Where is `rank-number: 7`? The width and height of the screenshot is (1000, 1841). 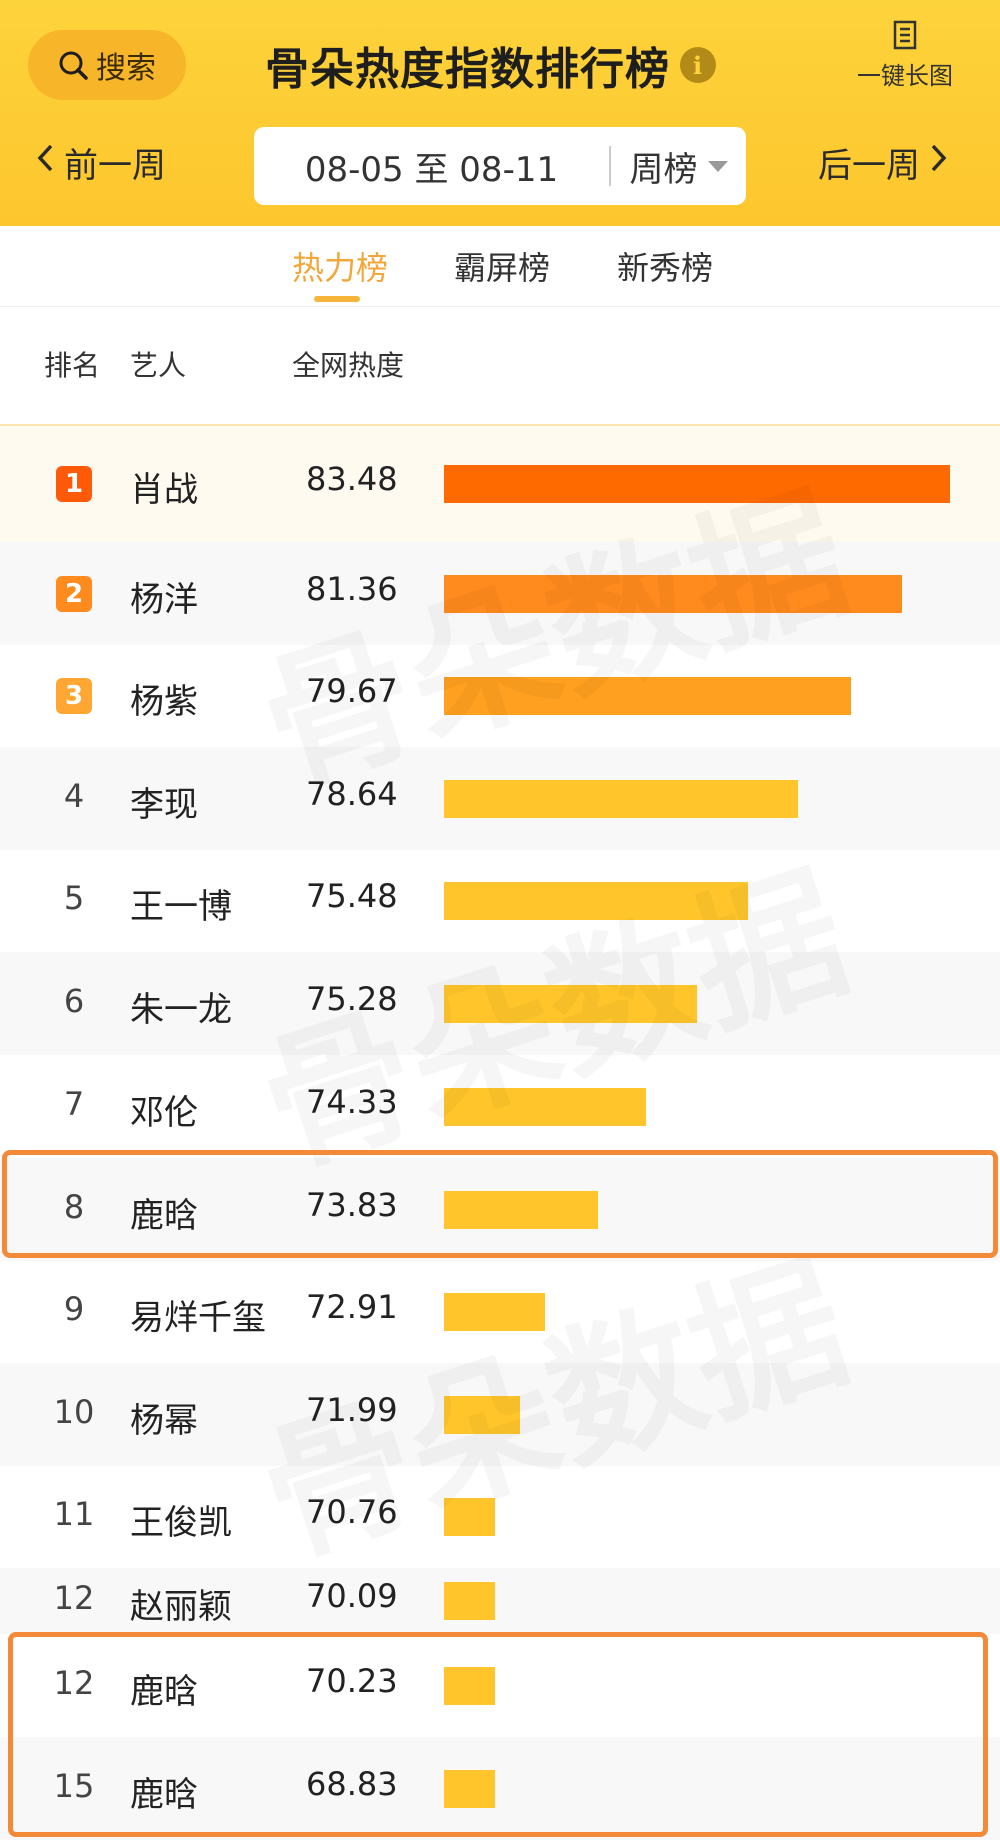 rank-number: 7 is located at coordinates (74, 1104).